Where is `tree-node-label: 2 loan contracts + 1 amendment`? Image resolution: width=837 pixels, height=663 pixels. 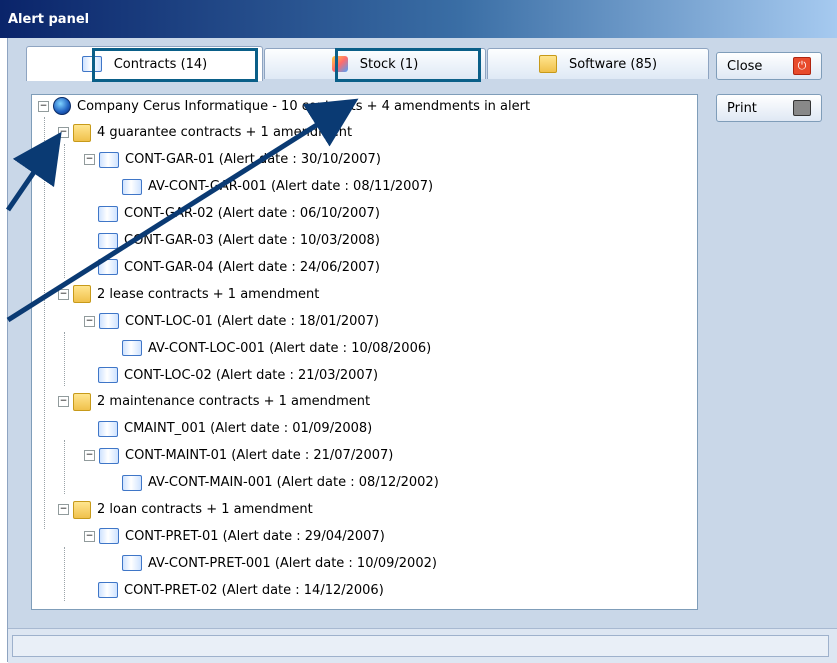
tree-node-label: 2 loan contracts + 1 amendment is located at coordinates (205, 509).